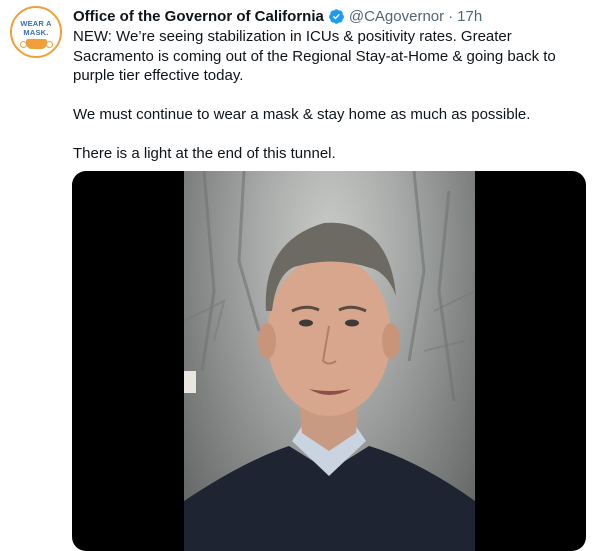 This screenshot has height=551, width=600. I want to click on timestamp: 17h, so click(469, 16).